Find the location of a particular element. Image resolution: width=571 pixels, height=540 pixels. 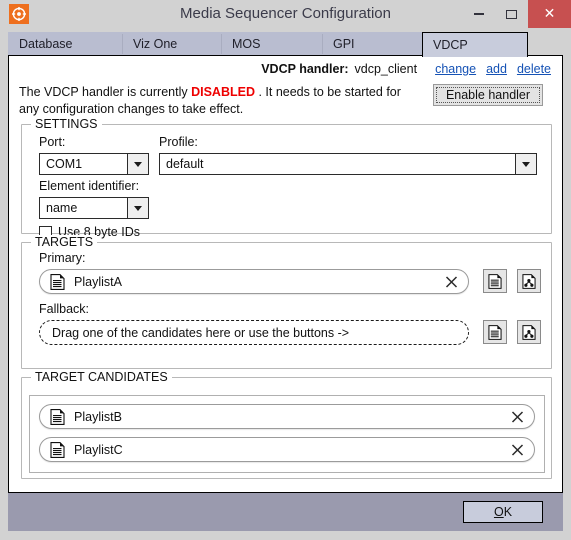

minimize-button is located at coordinates (478, 14).